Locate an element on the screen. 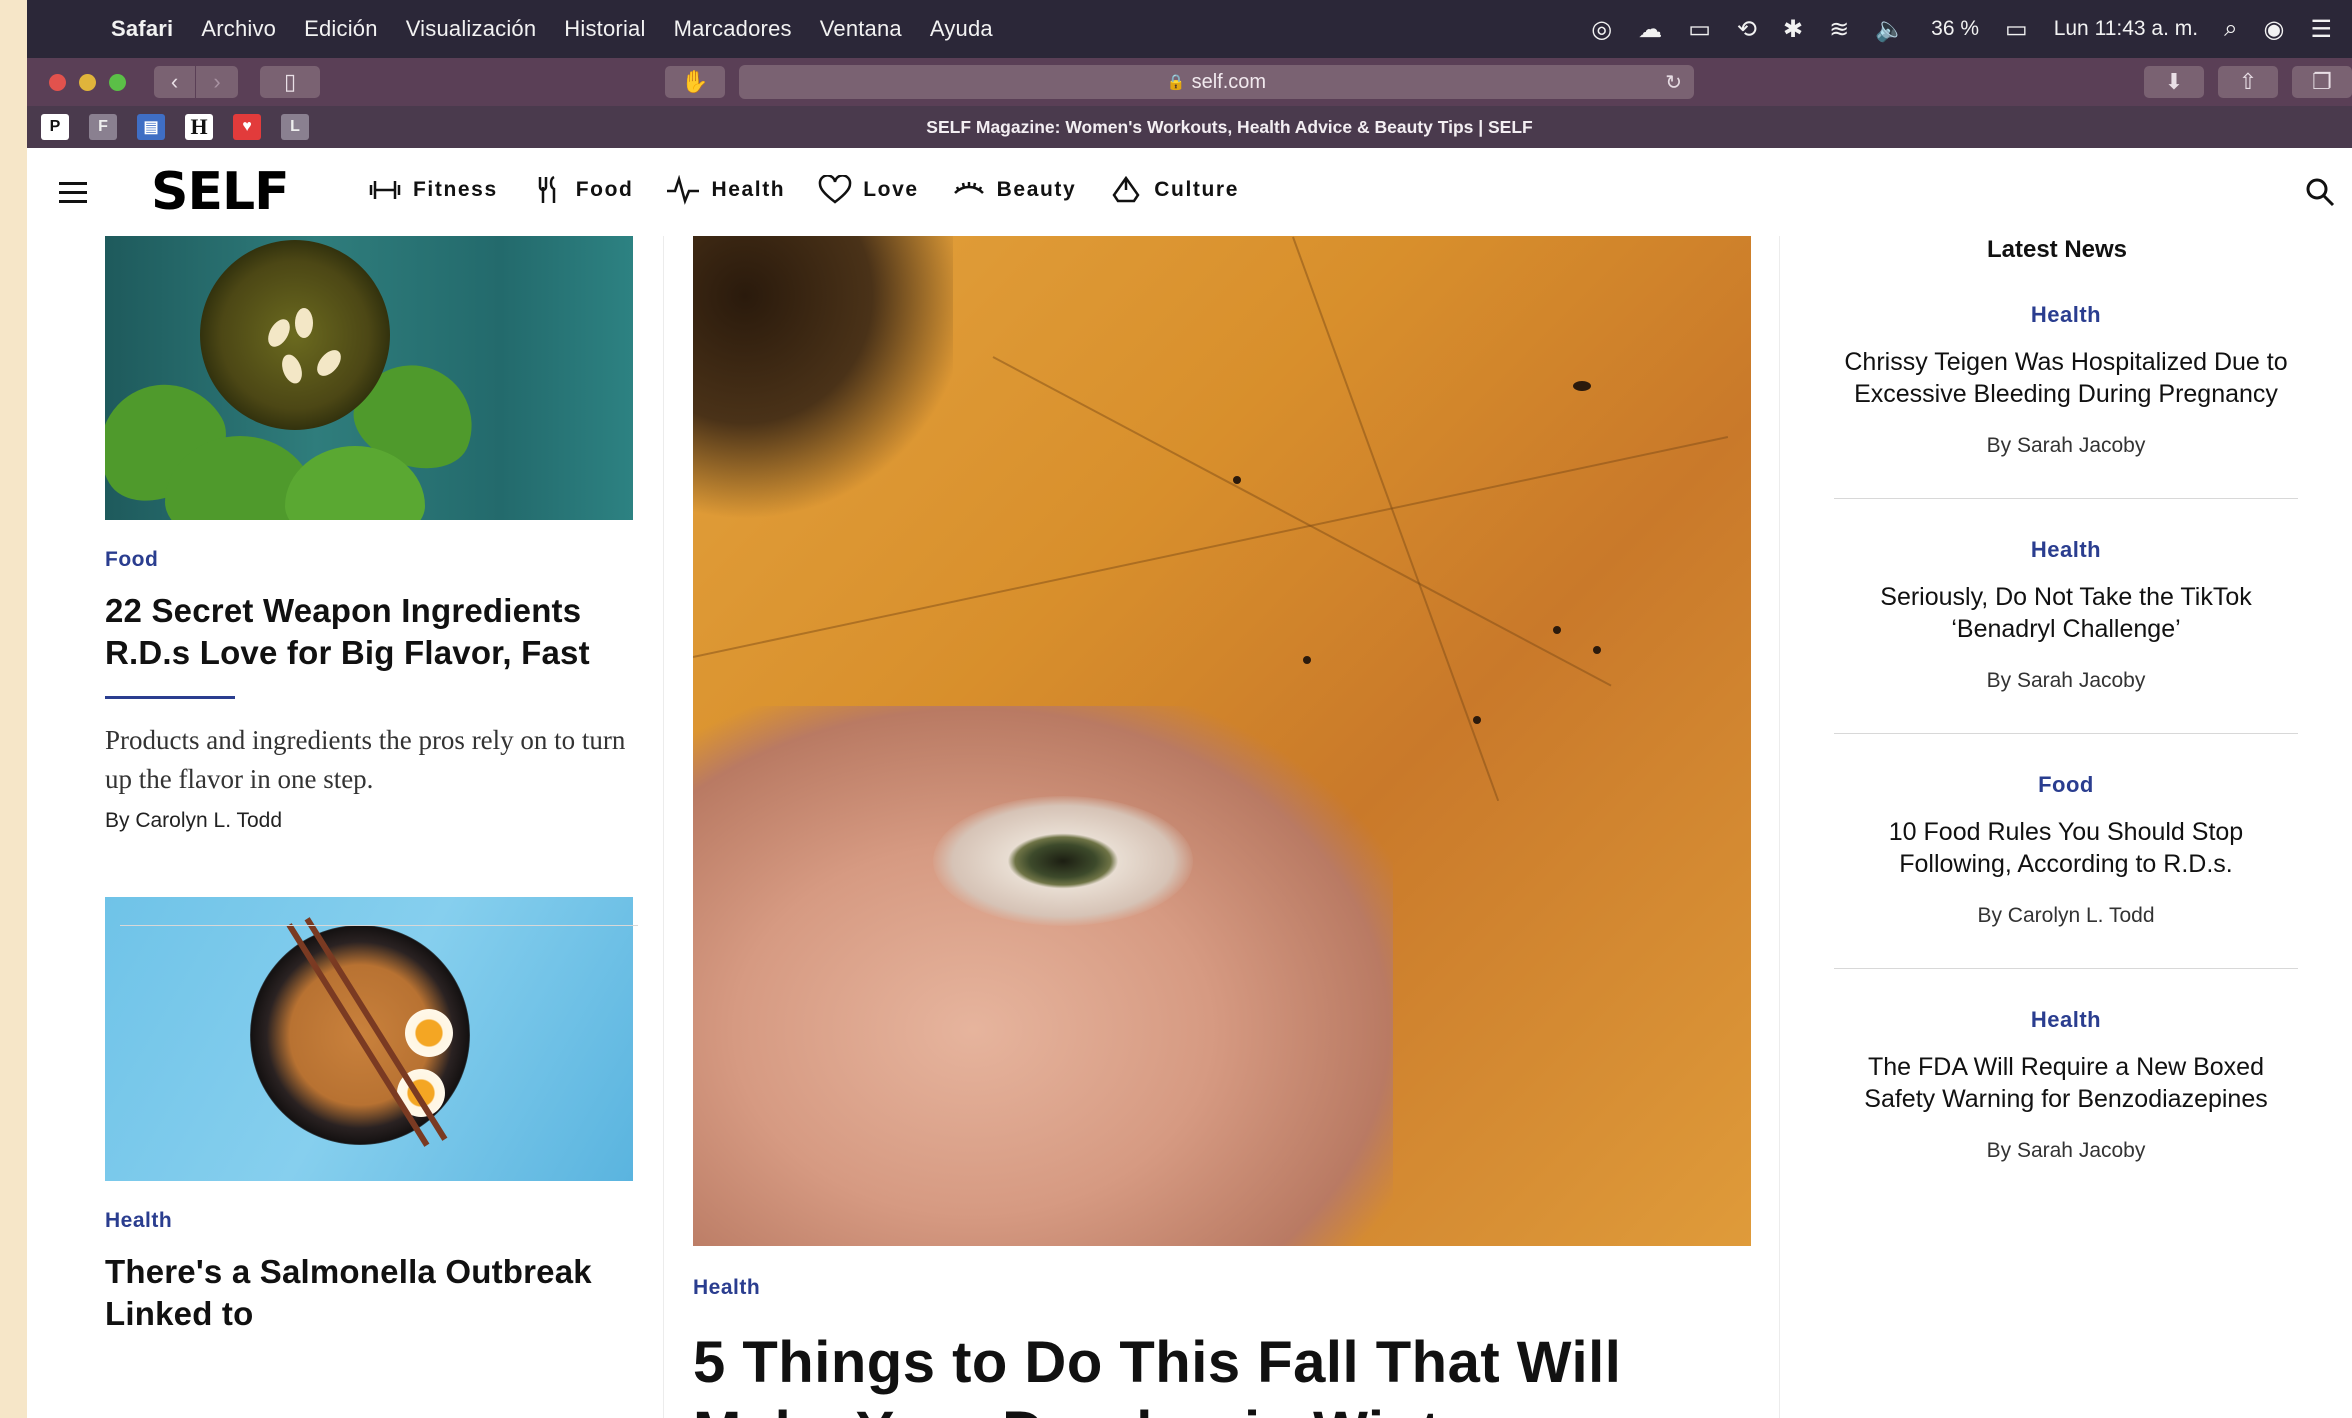  nav-love: Love is located at coordinates (867, 190).